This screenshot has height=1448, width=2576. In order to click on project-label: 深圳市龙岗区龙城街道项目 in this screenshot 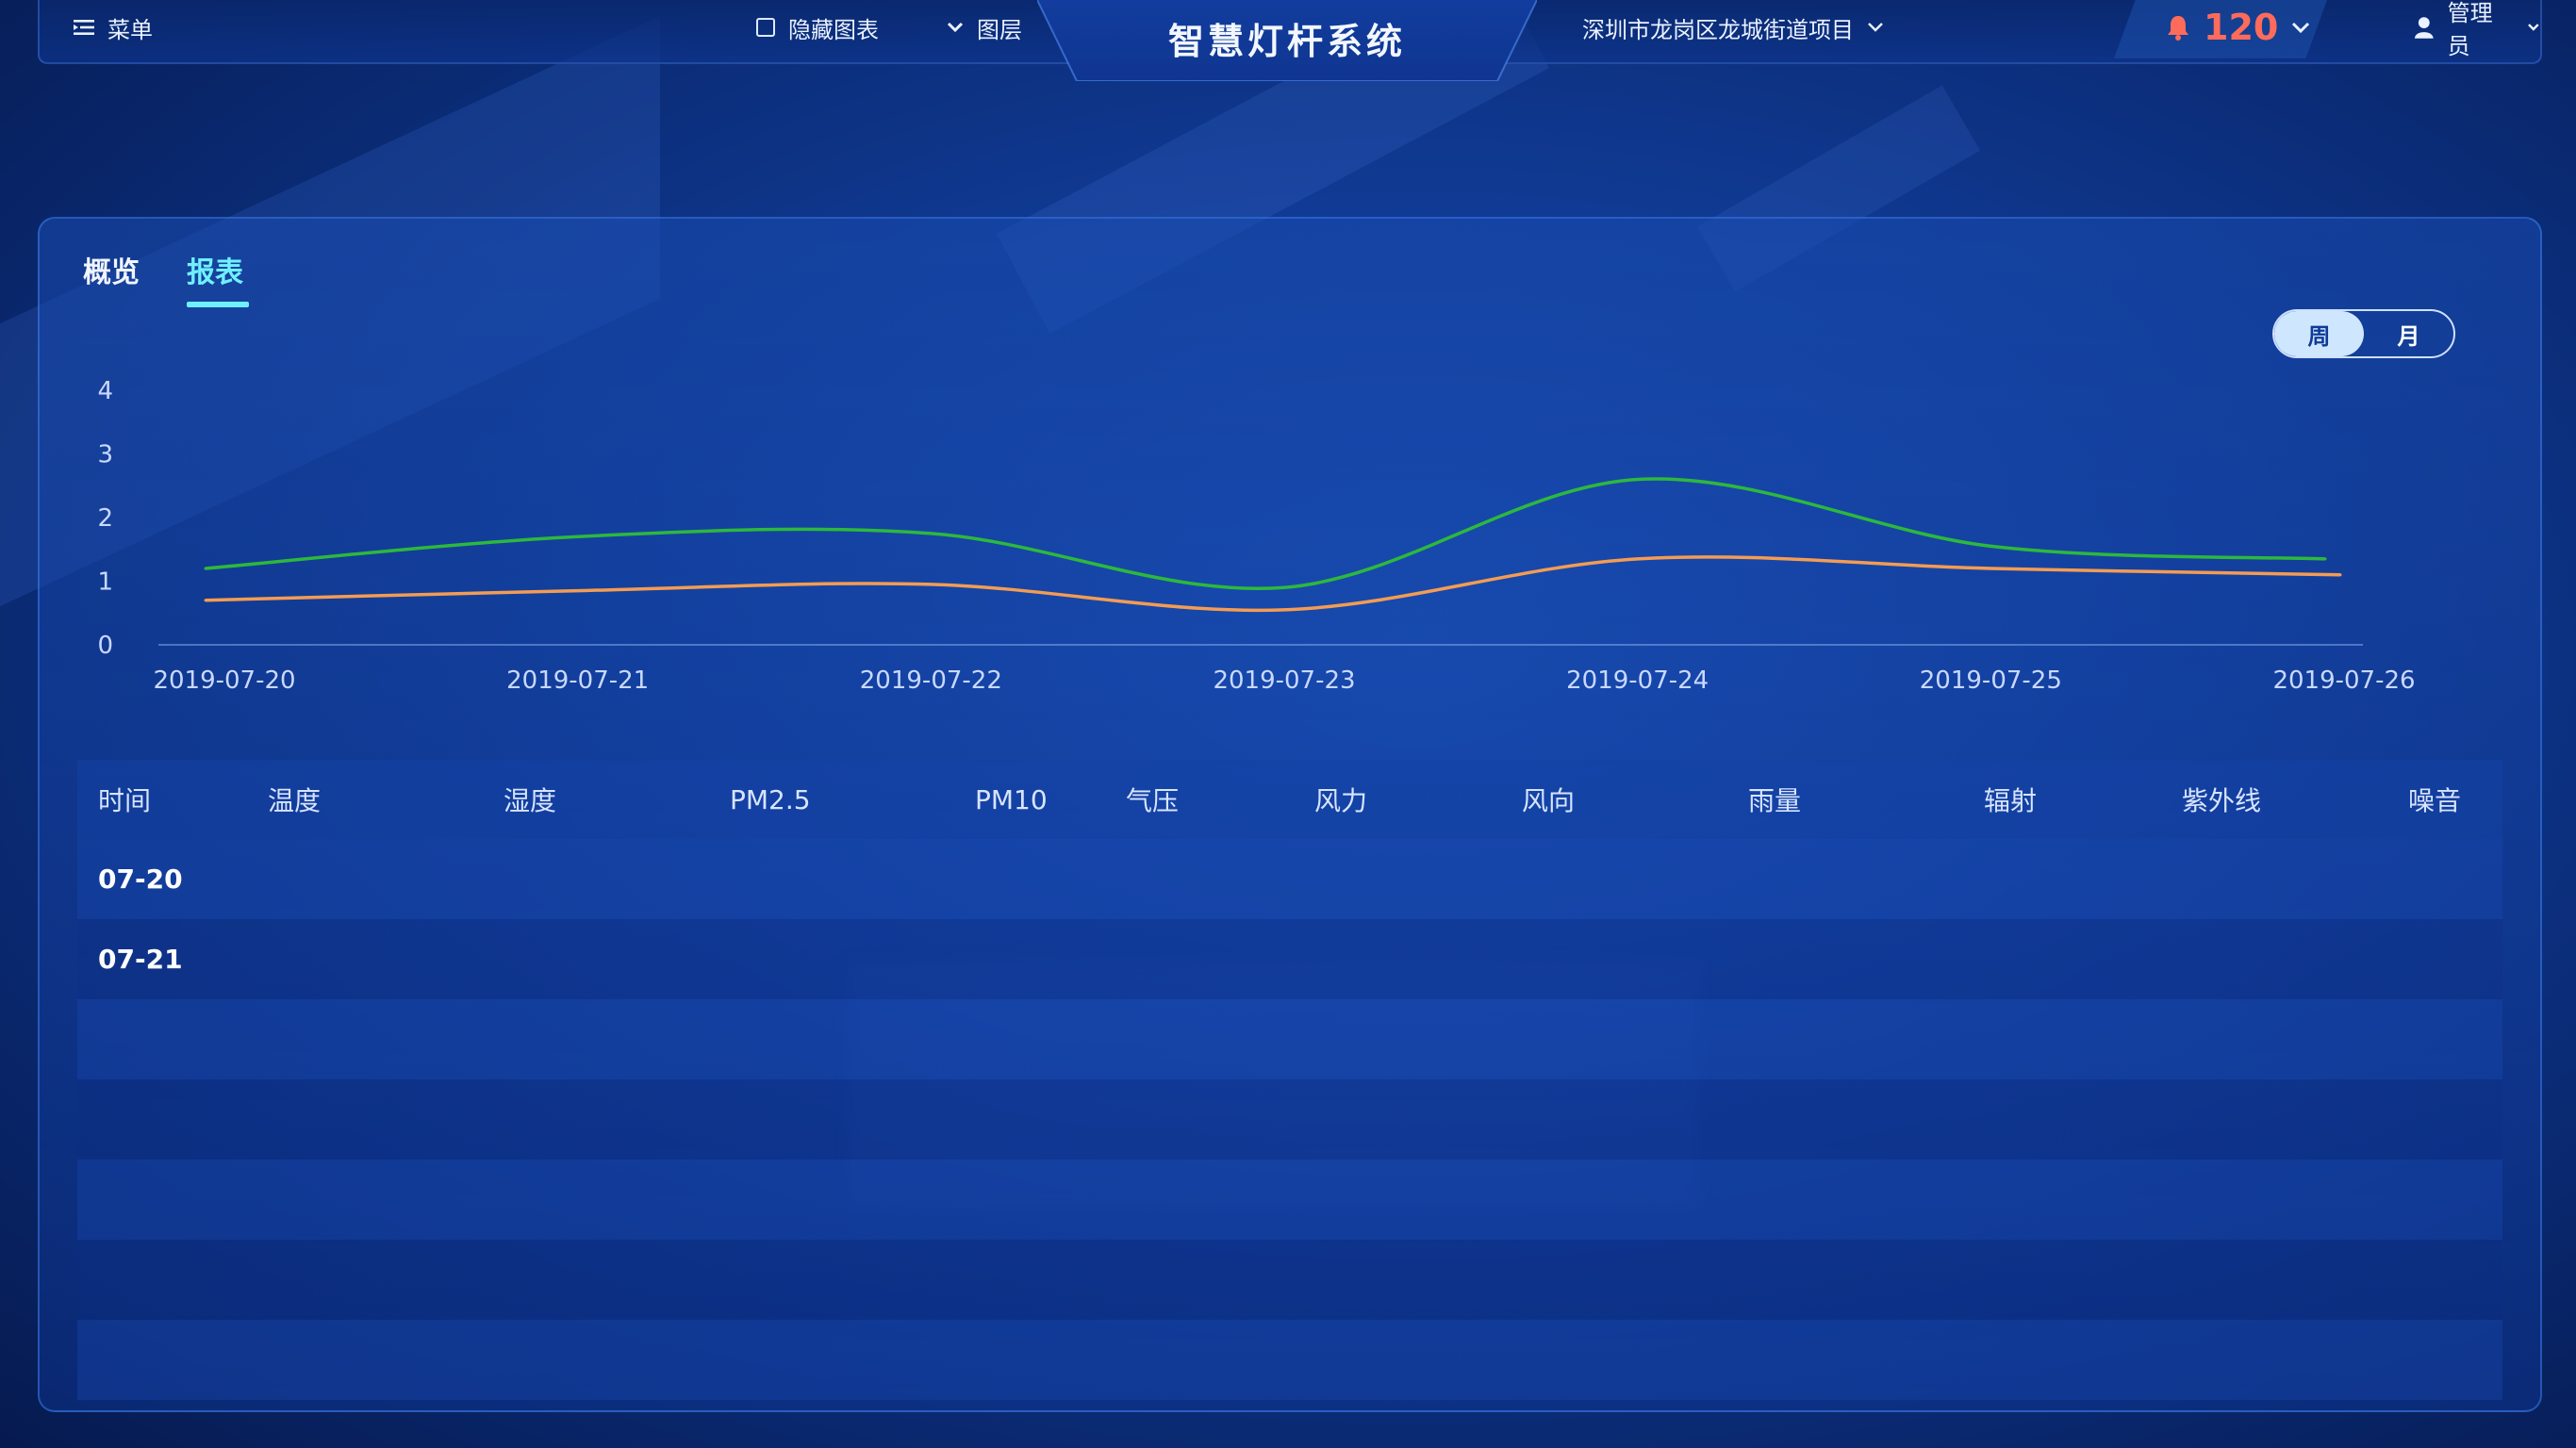, I will do `click(1718, 29)`.